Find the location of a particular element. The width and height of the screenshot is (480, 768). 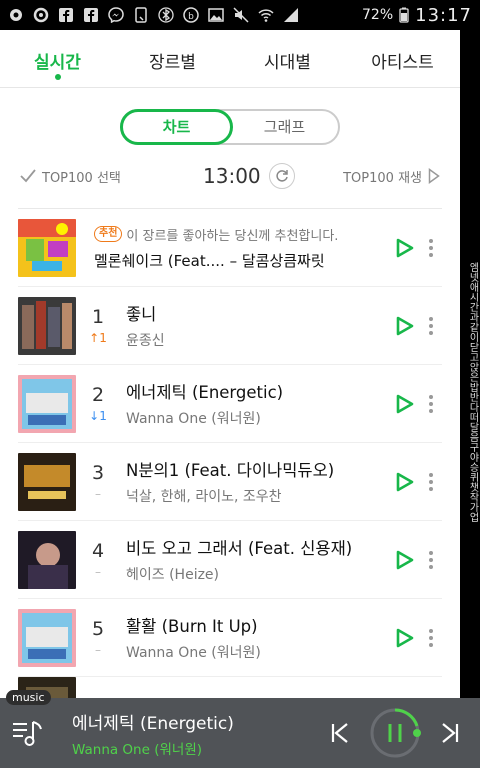

playlist-icon is located at coordinates (27, 733).